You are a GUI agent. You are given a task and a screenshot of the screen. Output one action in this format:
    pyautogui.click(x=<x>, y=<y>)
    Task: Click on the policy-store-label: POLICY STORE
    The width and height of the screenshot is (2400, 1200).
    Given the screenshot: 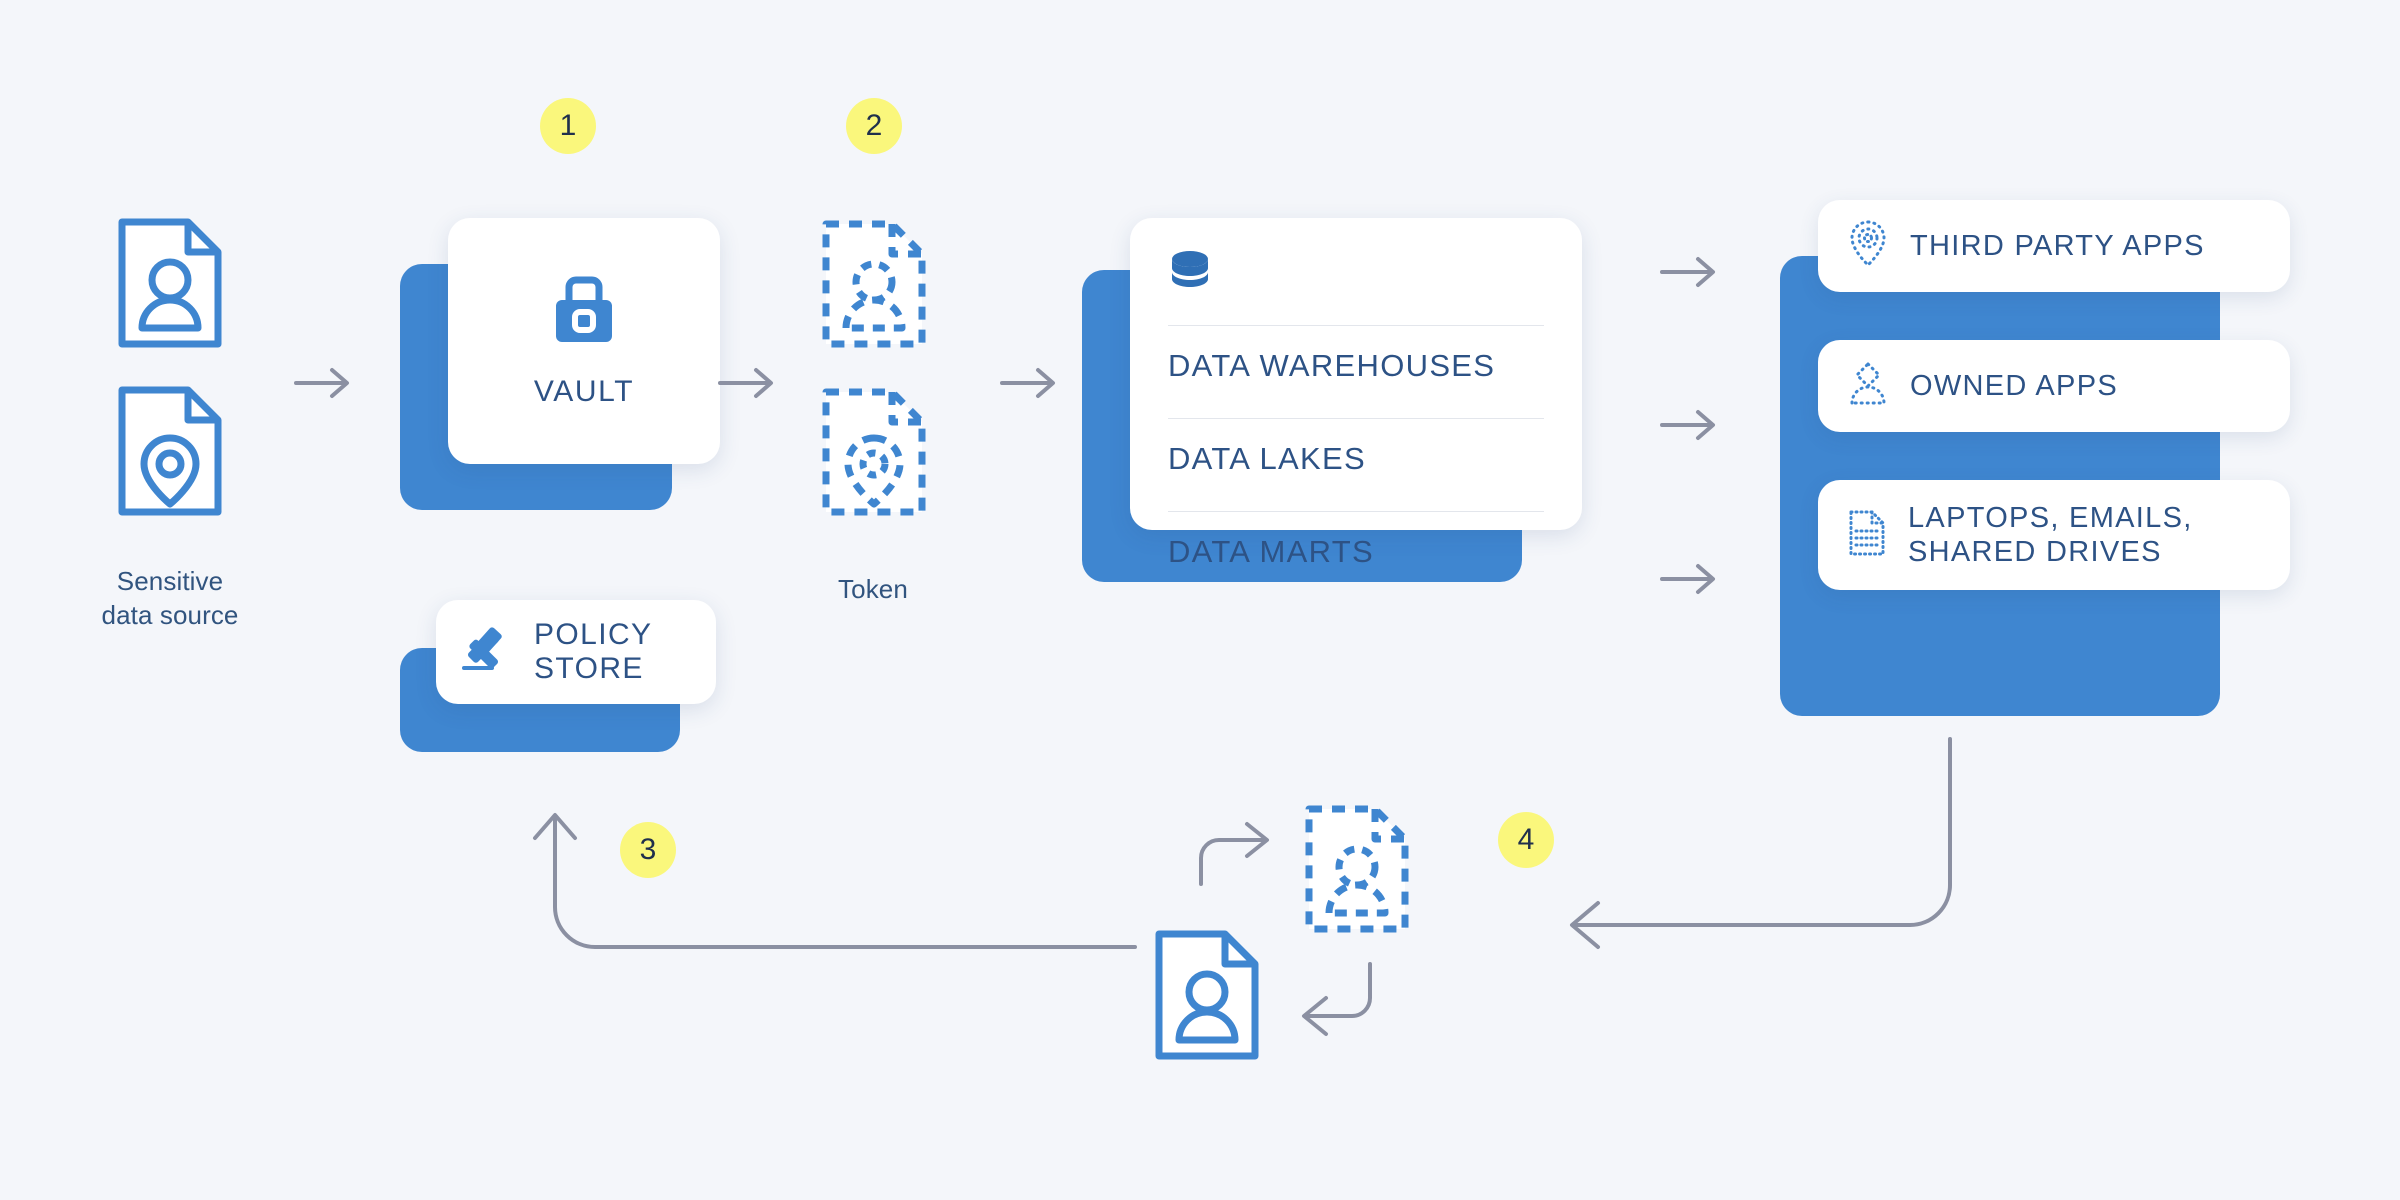 What is the action you would take?
    pyautogui.click(x=593, y=652)
    